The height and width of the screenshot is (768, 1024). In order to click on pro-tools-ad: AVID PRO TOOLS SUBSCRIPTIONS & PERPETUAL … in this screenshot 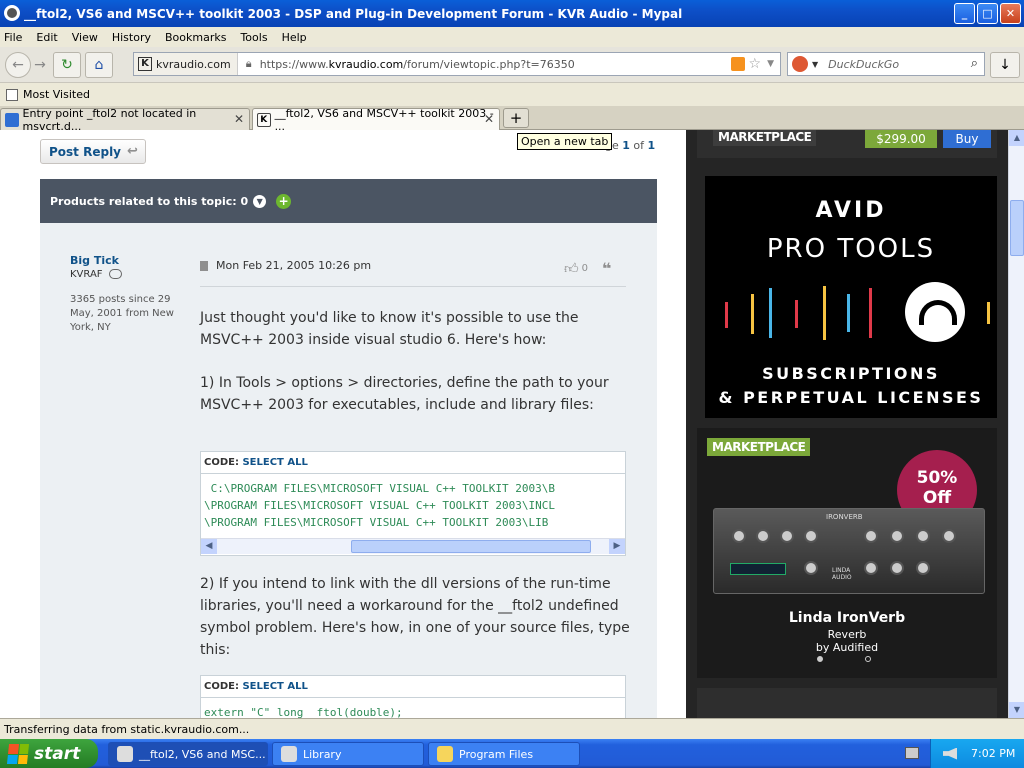, I will do `click(851, 297)`.